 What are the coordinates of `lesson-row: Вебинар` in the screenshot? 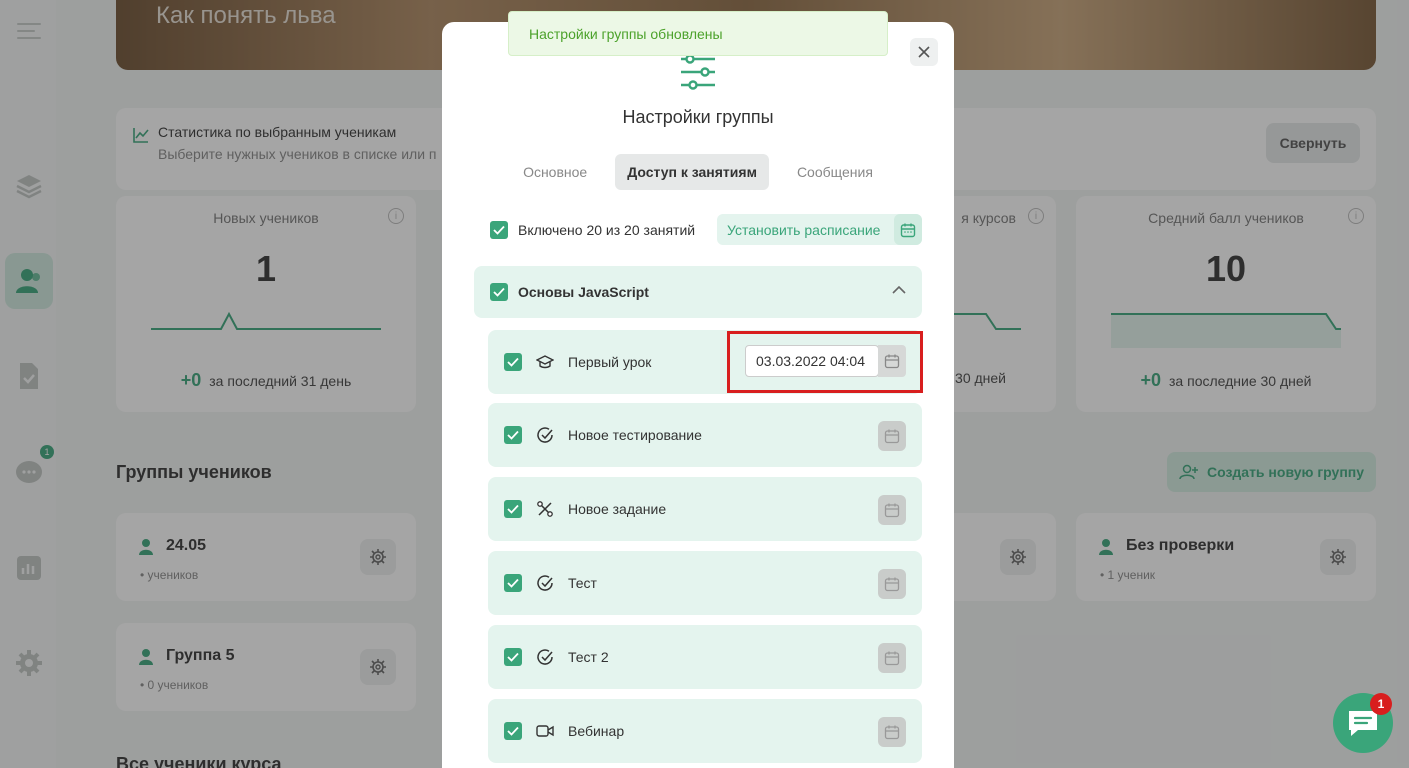 It's located at (705, 731).